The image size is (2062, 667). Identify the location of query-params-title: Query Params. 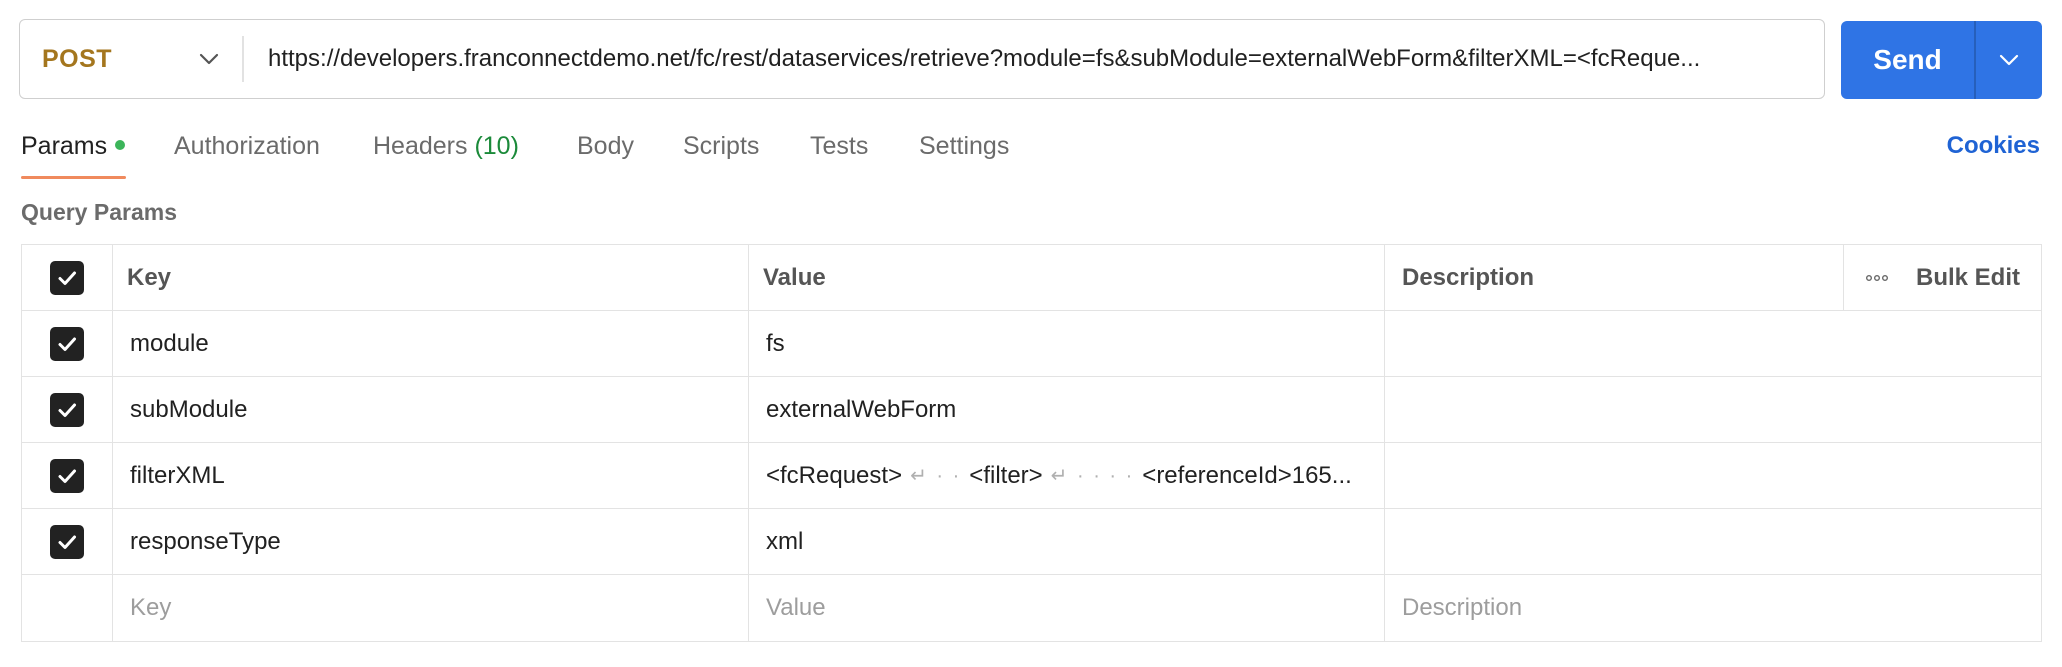
(99, 212).